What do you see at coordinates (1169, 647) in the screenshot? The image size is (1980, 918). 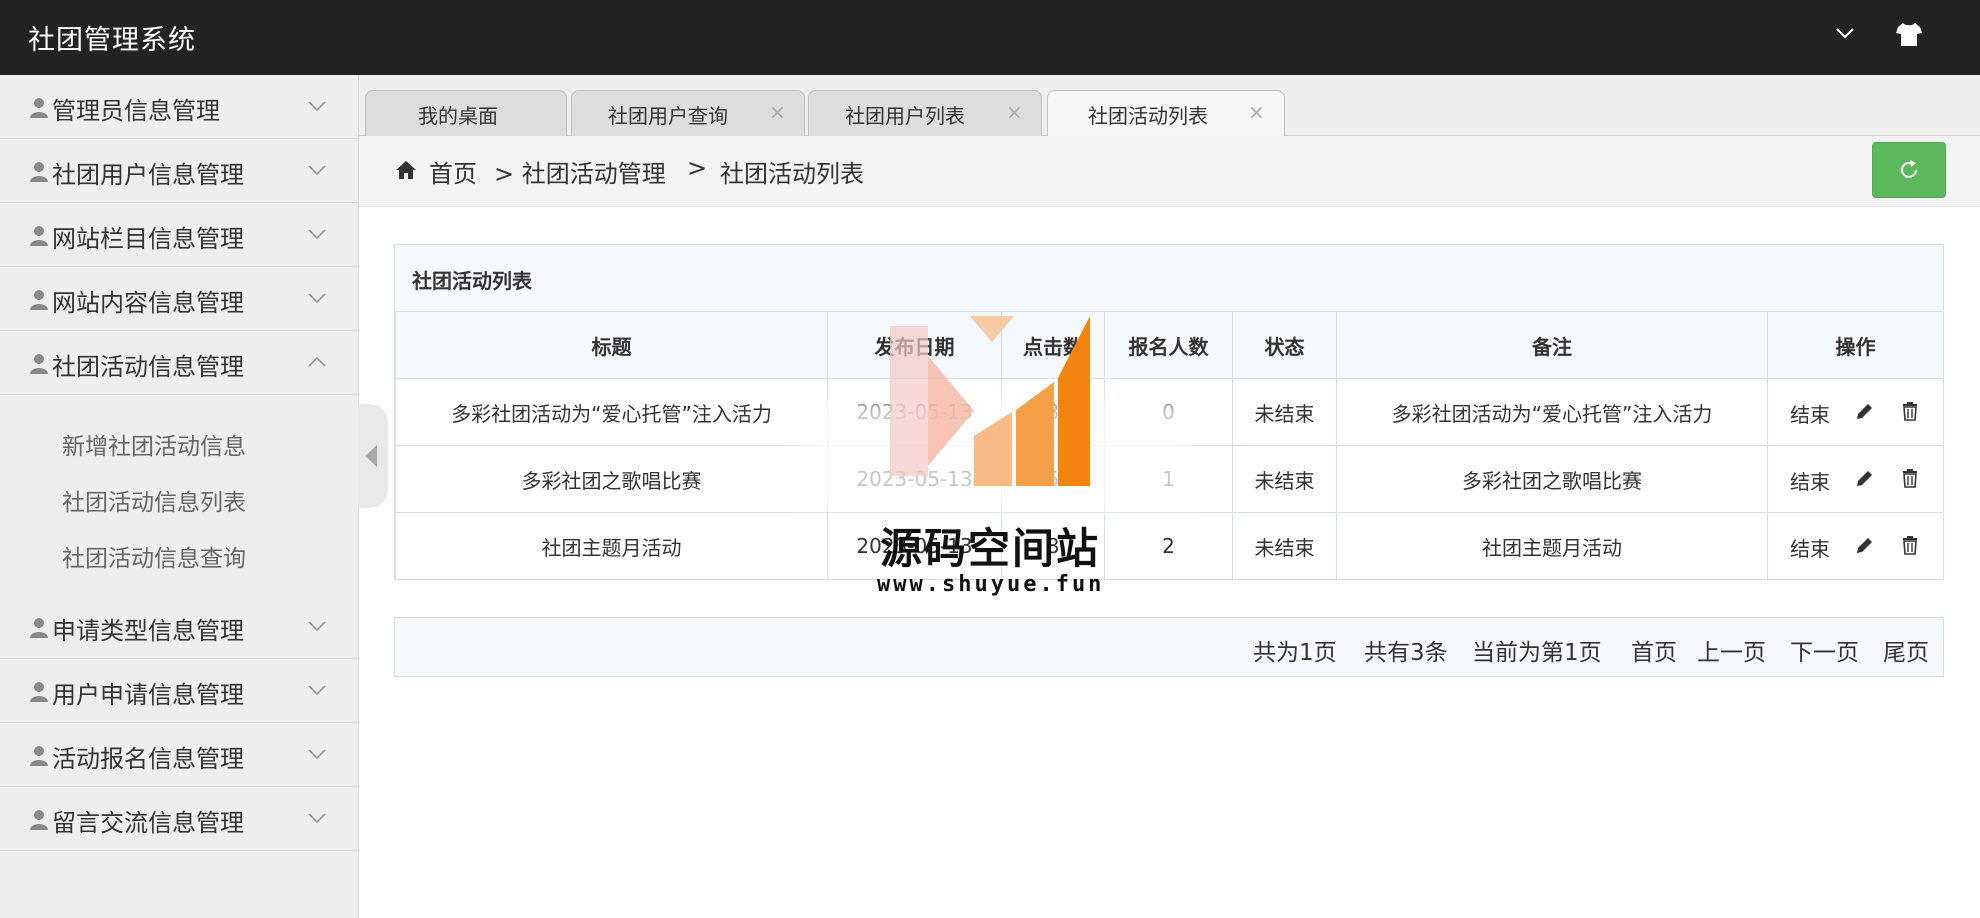 I see `pagination-bar: 共为1页 共有3条 当前为第1页 首页 上一页 下一页 尾页` at bounding box center [1169, 647].